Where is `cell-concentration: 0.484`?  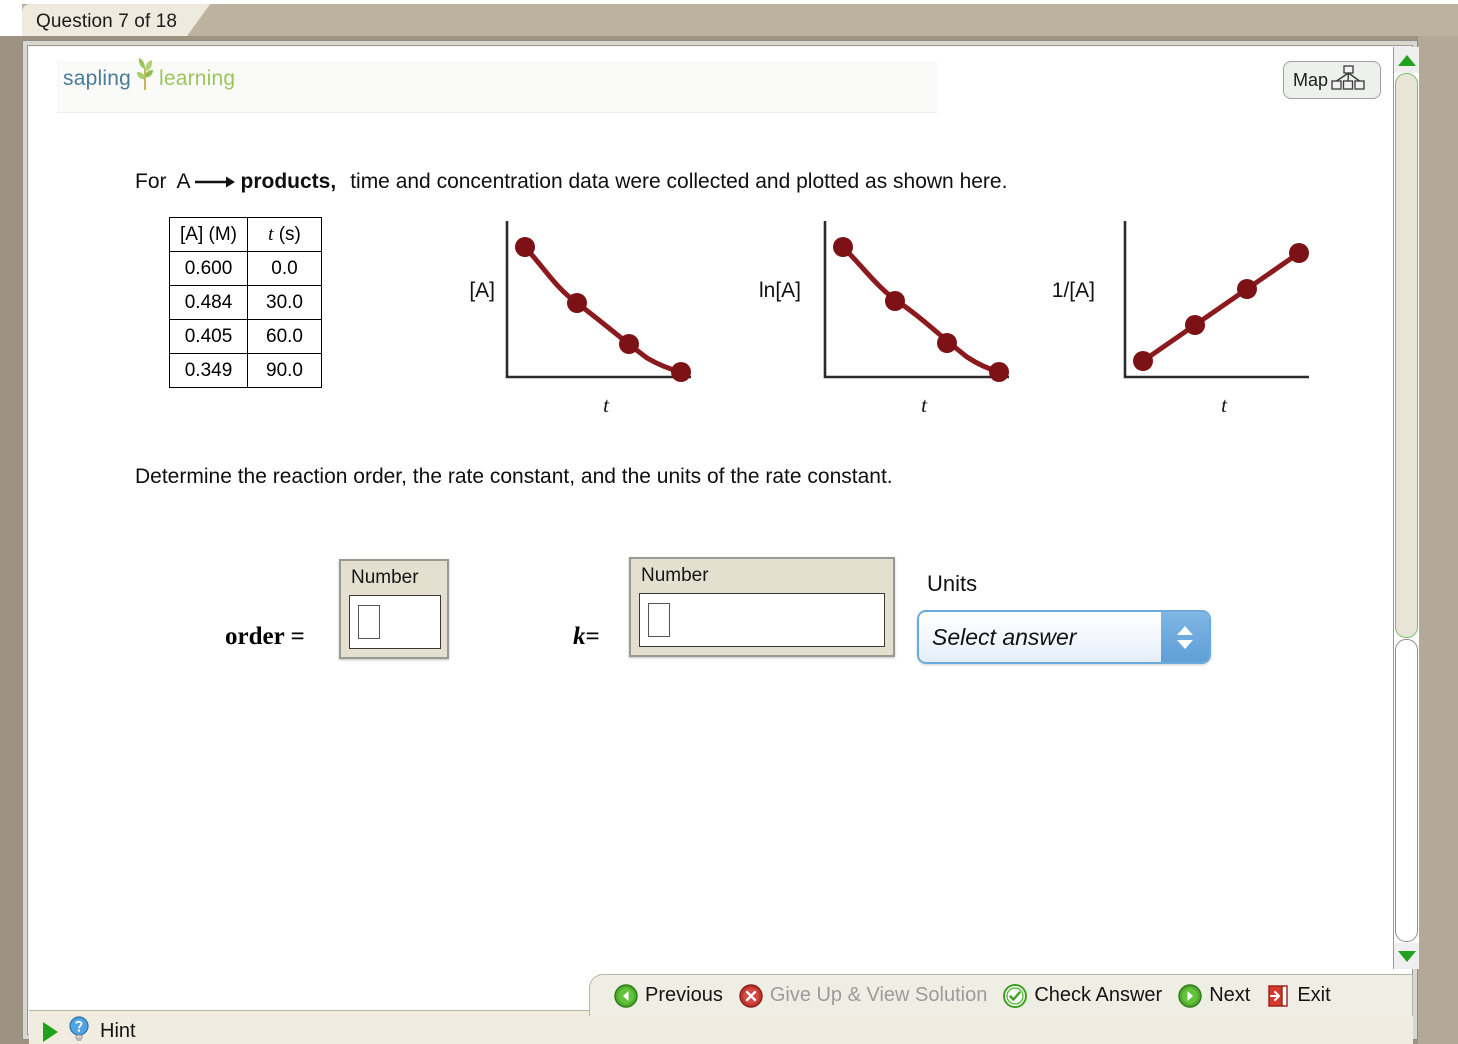
cell-concentration: 0.484 is located at coordinates (208, 302).